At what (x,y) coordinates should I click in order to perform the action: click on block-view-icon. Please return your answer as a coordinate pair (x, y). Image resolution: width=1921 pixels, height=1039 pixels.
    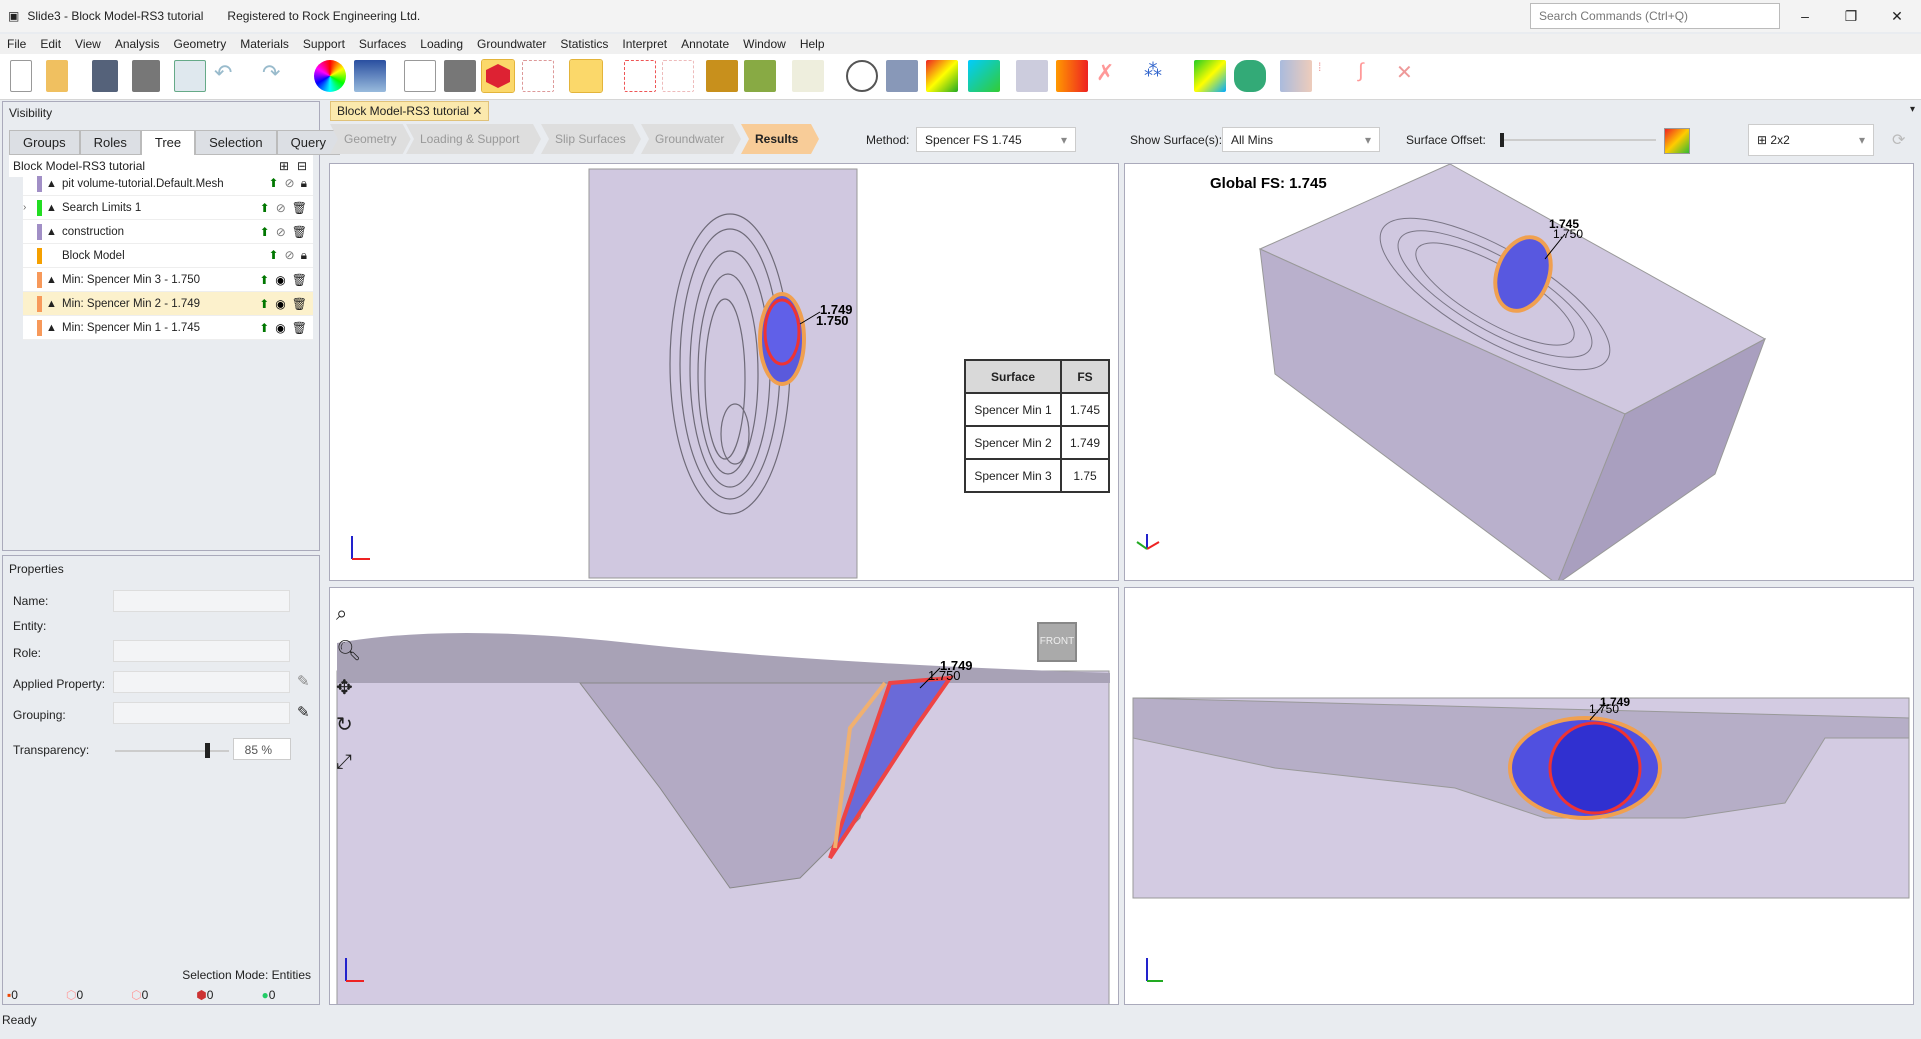
    Looking at the image, I should click on (984, 76).